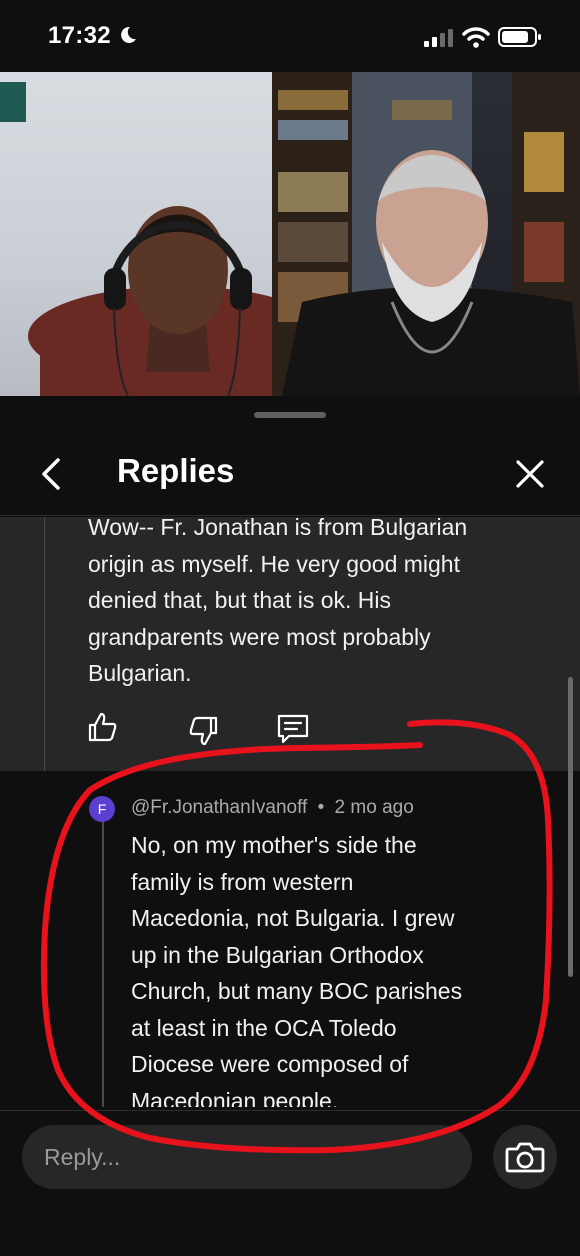 This screenshot has width=580, height=1256. Describe the element at coordinates (530, 474) in the screenshot. I see `close-icon` at that location.